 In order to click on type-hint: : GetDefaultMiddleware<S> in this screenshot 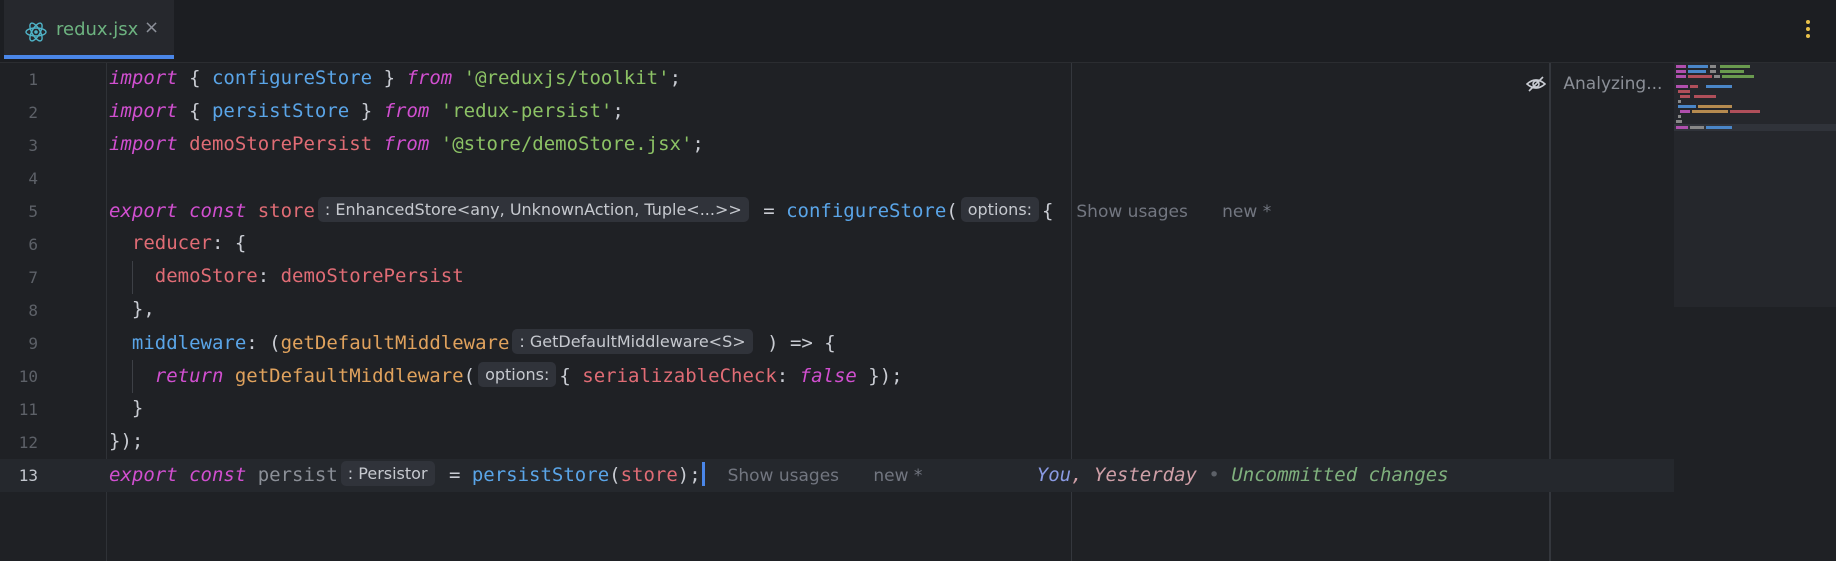, I will do `click(632, 341)`.